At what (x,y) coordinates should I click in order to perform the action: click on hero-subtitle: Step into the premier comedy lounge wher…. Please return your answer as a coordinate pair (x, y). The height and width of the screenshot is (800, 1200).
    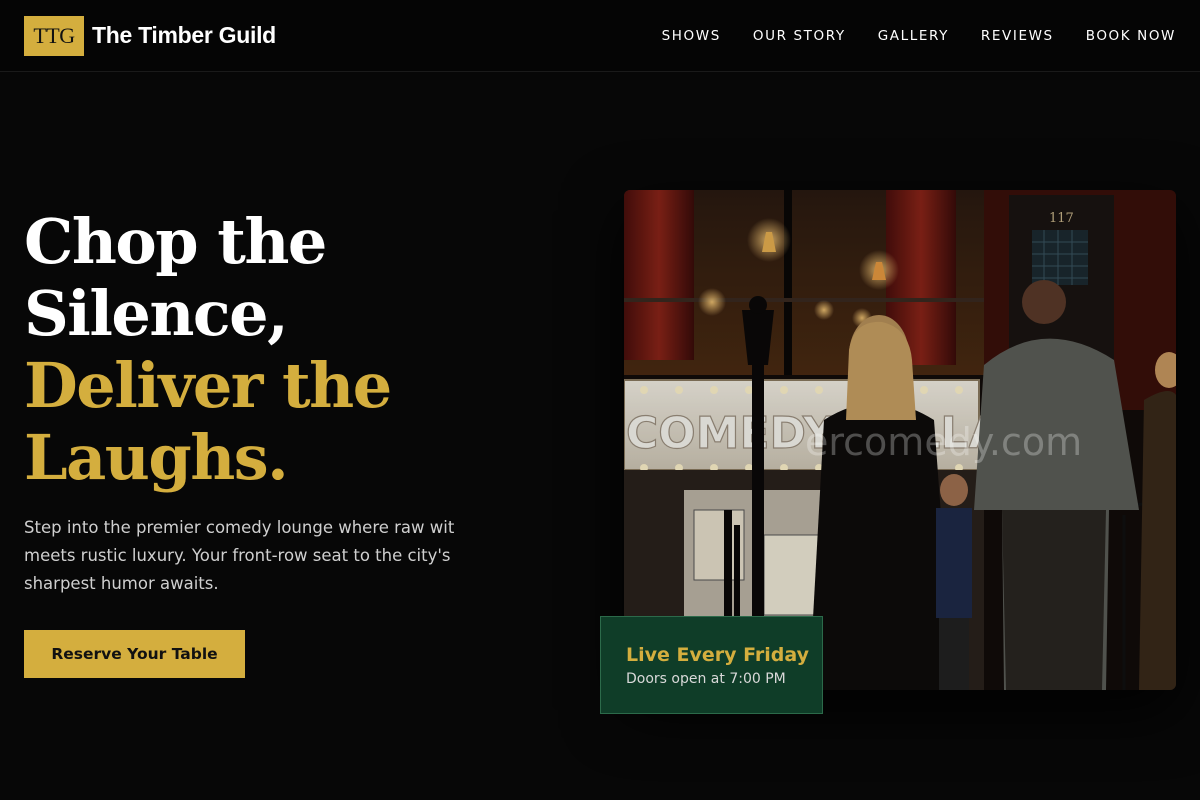
    Looking at the image, I should click on (239, 555).